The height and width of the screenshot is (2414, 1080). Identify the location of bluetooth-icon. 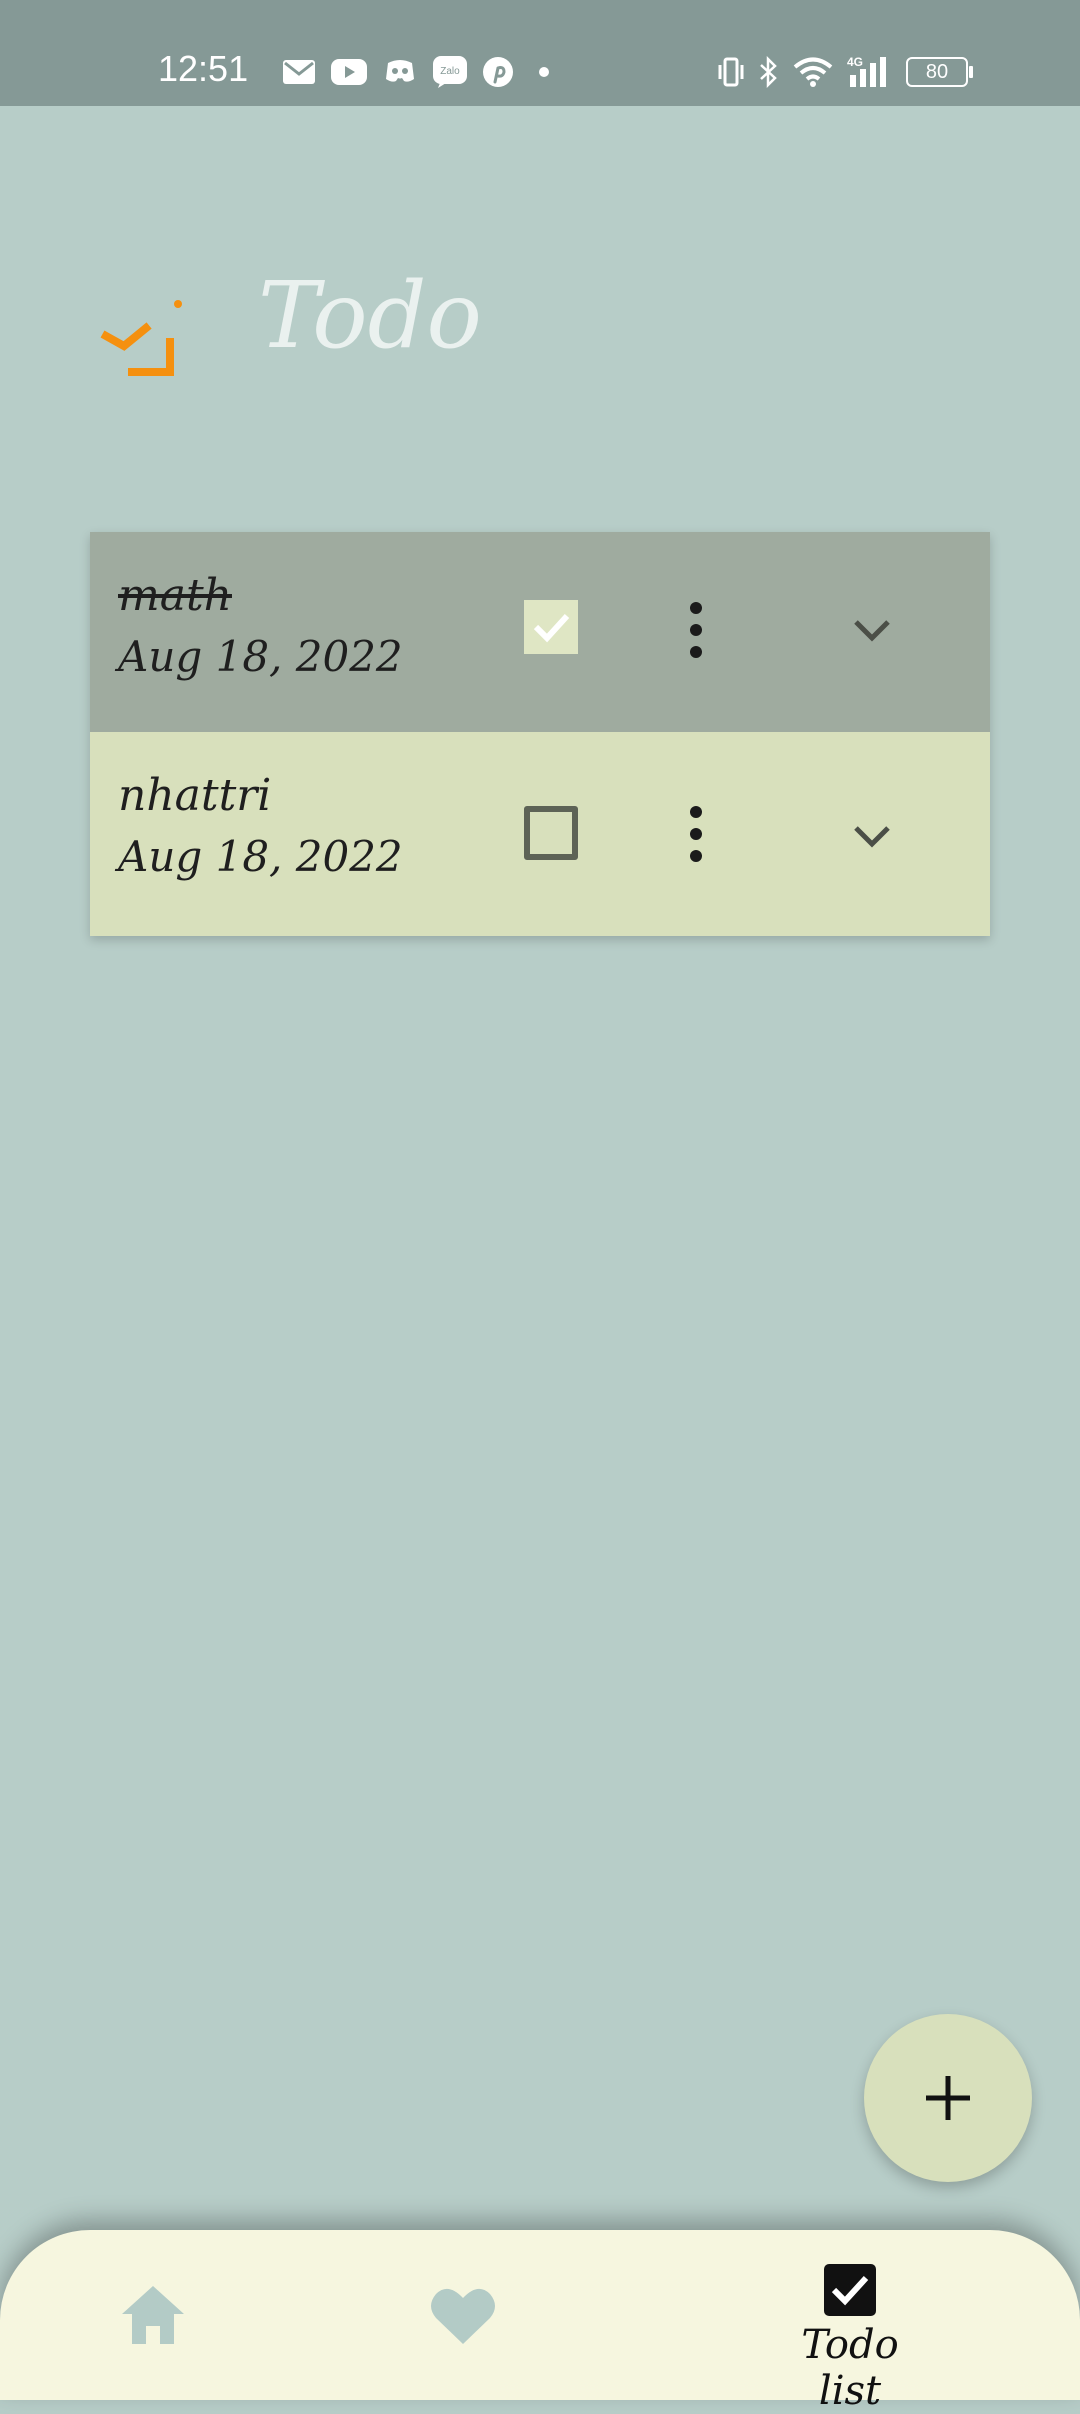
(768, 72).